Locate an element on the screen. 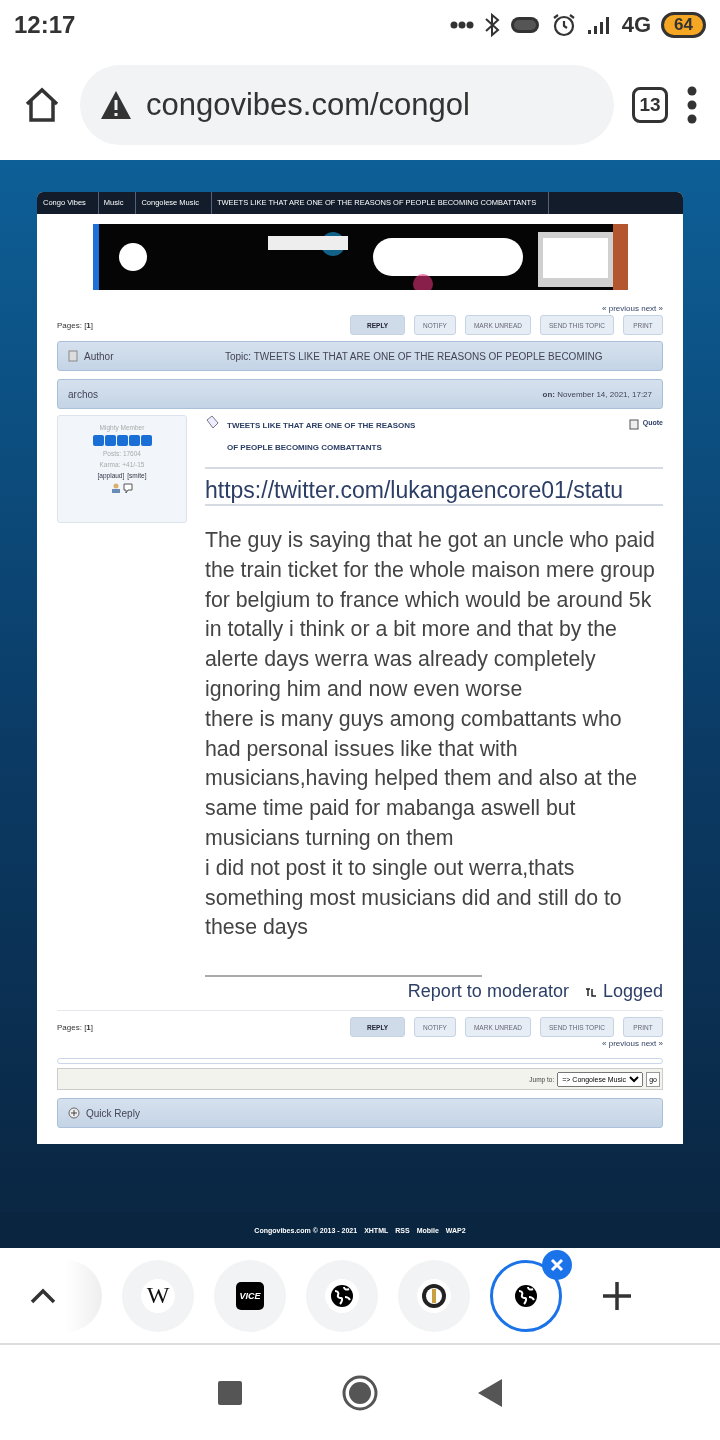 Image resolution: width=720 pixels, height=1440 pixels. home-nav-button is located at coordinates (360, 1392).